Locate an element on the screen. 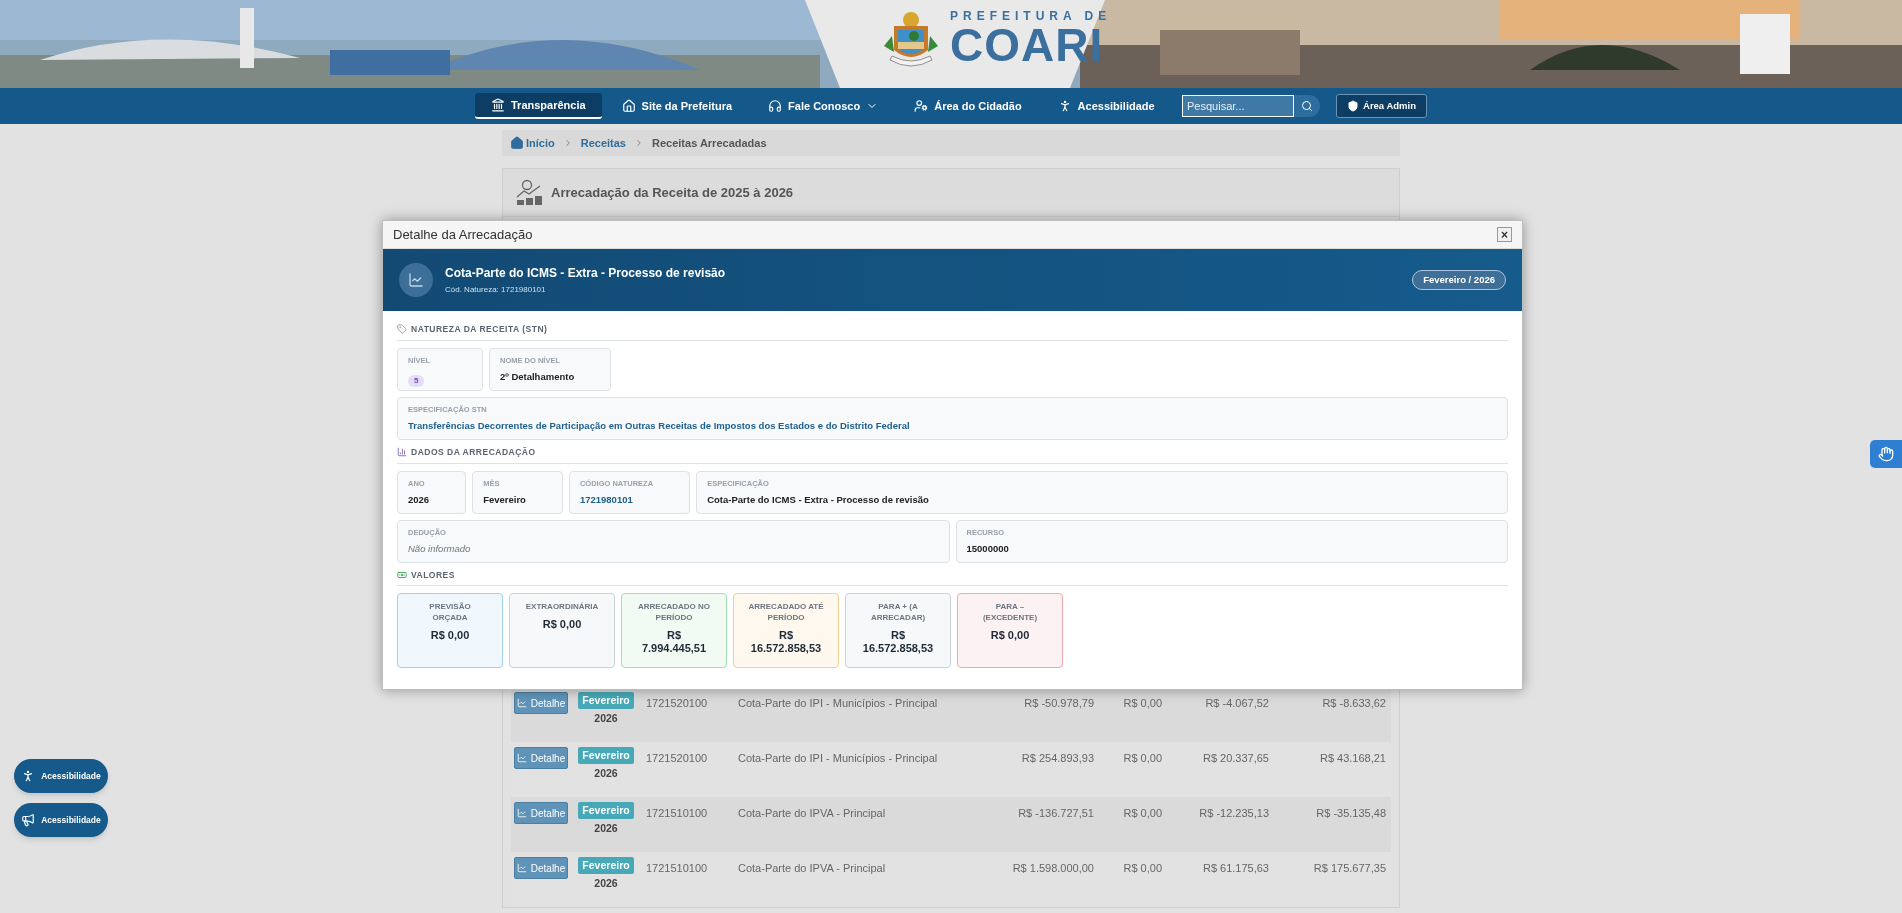  amount-cell-text: R$ 254.893,93 is located at coordinates (1057, 758).